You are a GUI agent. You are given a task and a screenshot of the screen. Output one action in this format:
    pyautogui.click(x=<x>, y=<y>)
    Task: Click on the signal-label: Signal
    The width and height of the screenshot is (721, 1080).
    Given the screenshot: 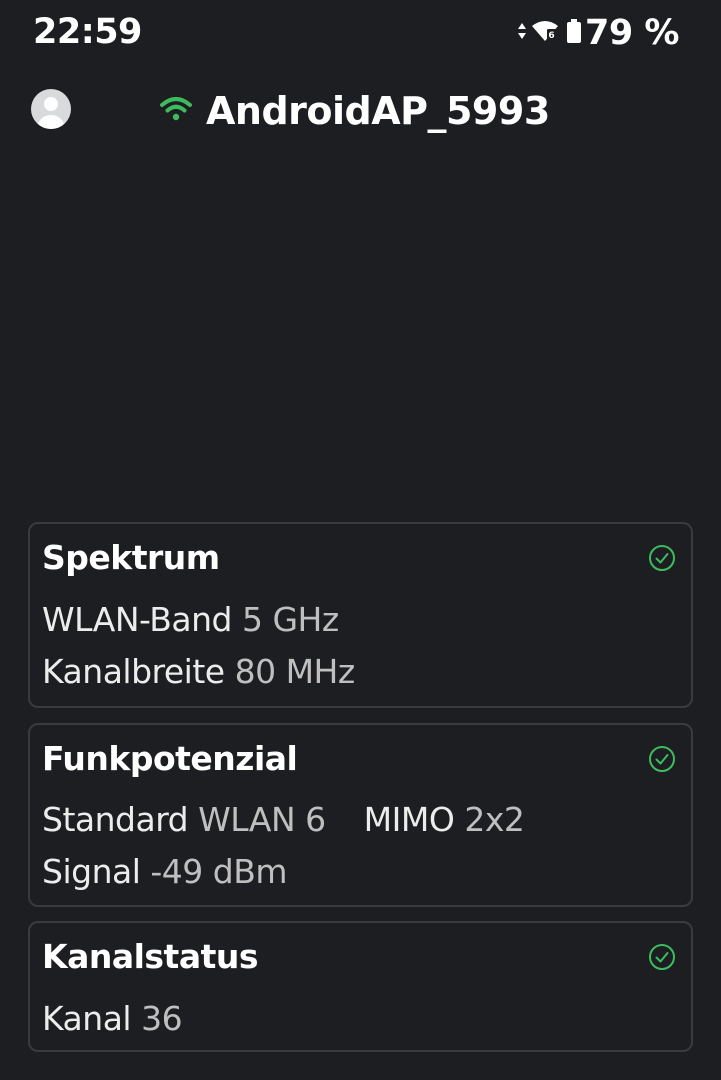 What is the action you would take?
    pyautogui.click(x=91, y=871)
    